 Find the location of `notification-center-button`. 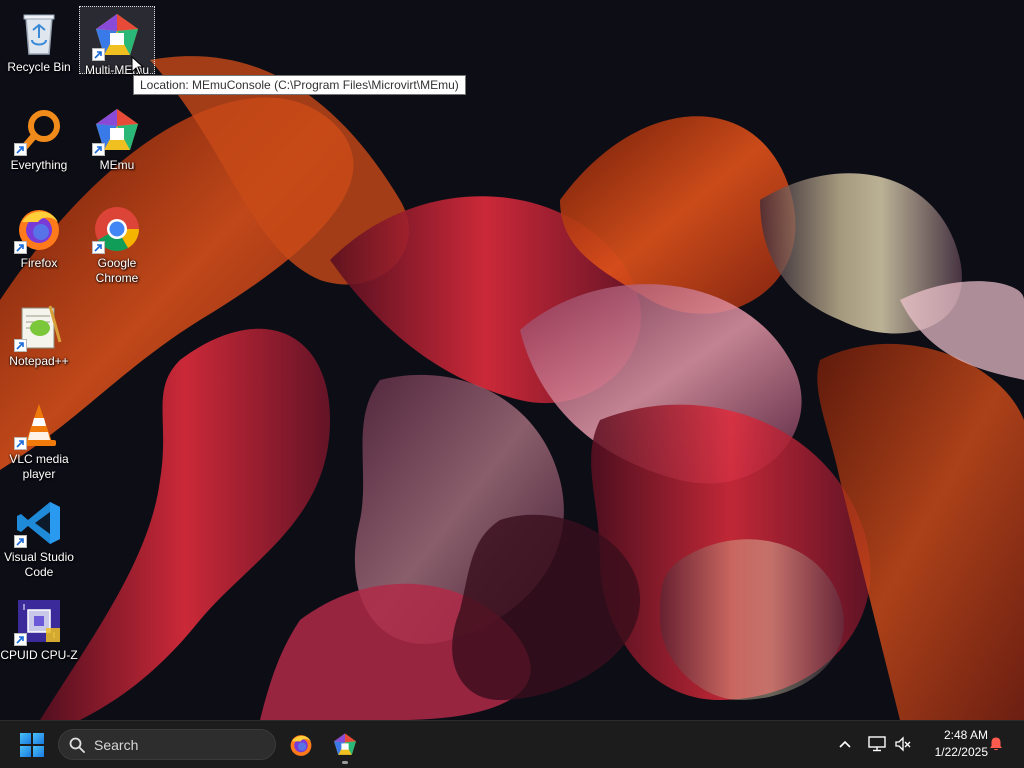

notification-center-button is located at coordinates (996, 744).